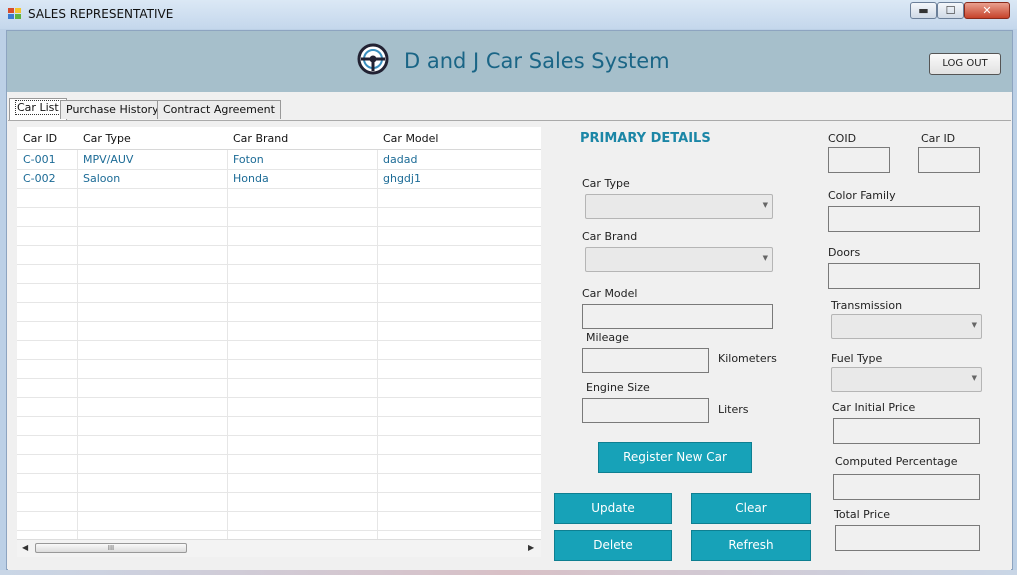  I want to click on engine-size-field, so click(645, 410).